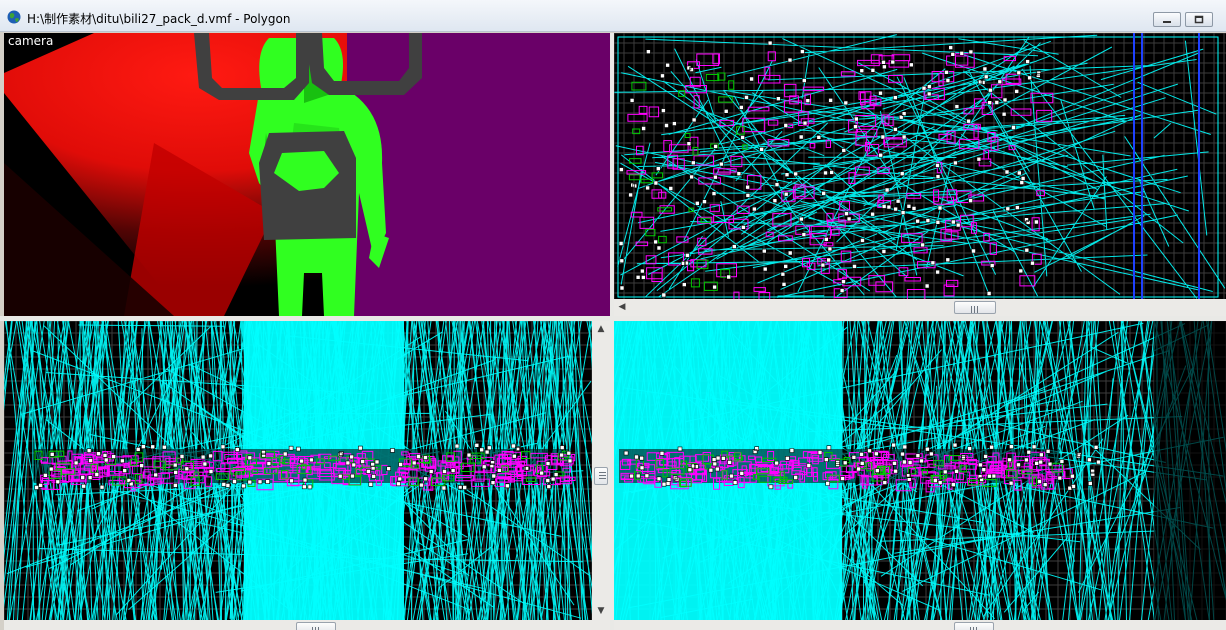  Describe the element at coordinates (920, 307) in the screenshot. I see `top-view-horizontal-scrollbar: ◀` at that location.